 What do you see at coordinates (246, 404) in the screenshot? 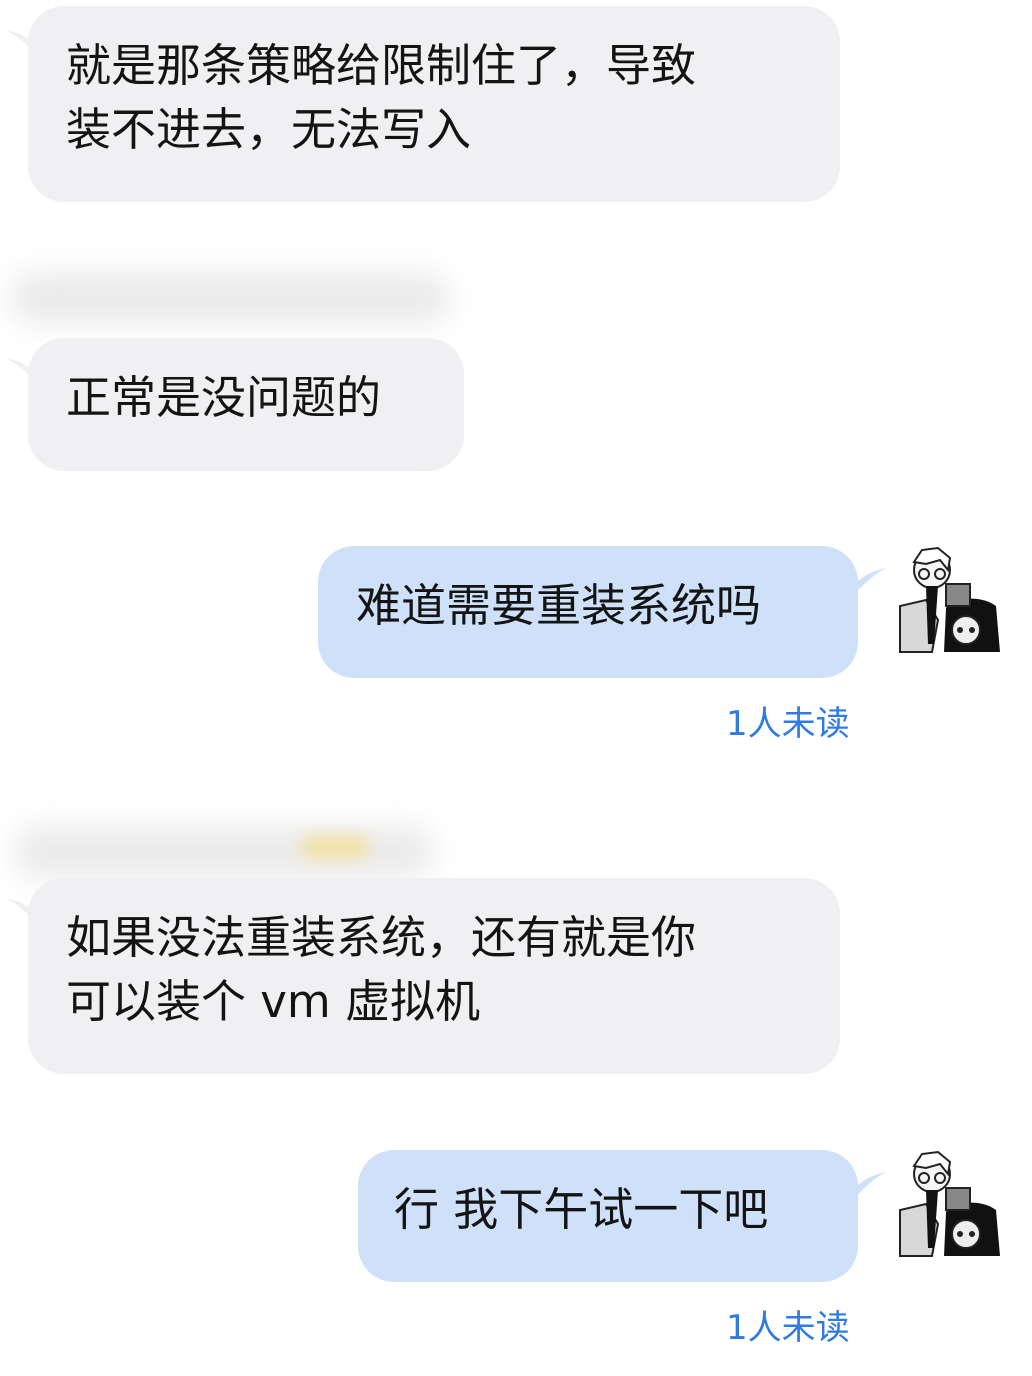
I see `message-bubble-incoming: 正常是没问题的` at bounding box center [246, 404].